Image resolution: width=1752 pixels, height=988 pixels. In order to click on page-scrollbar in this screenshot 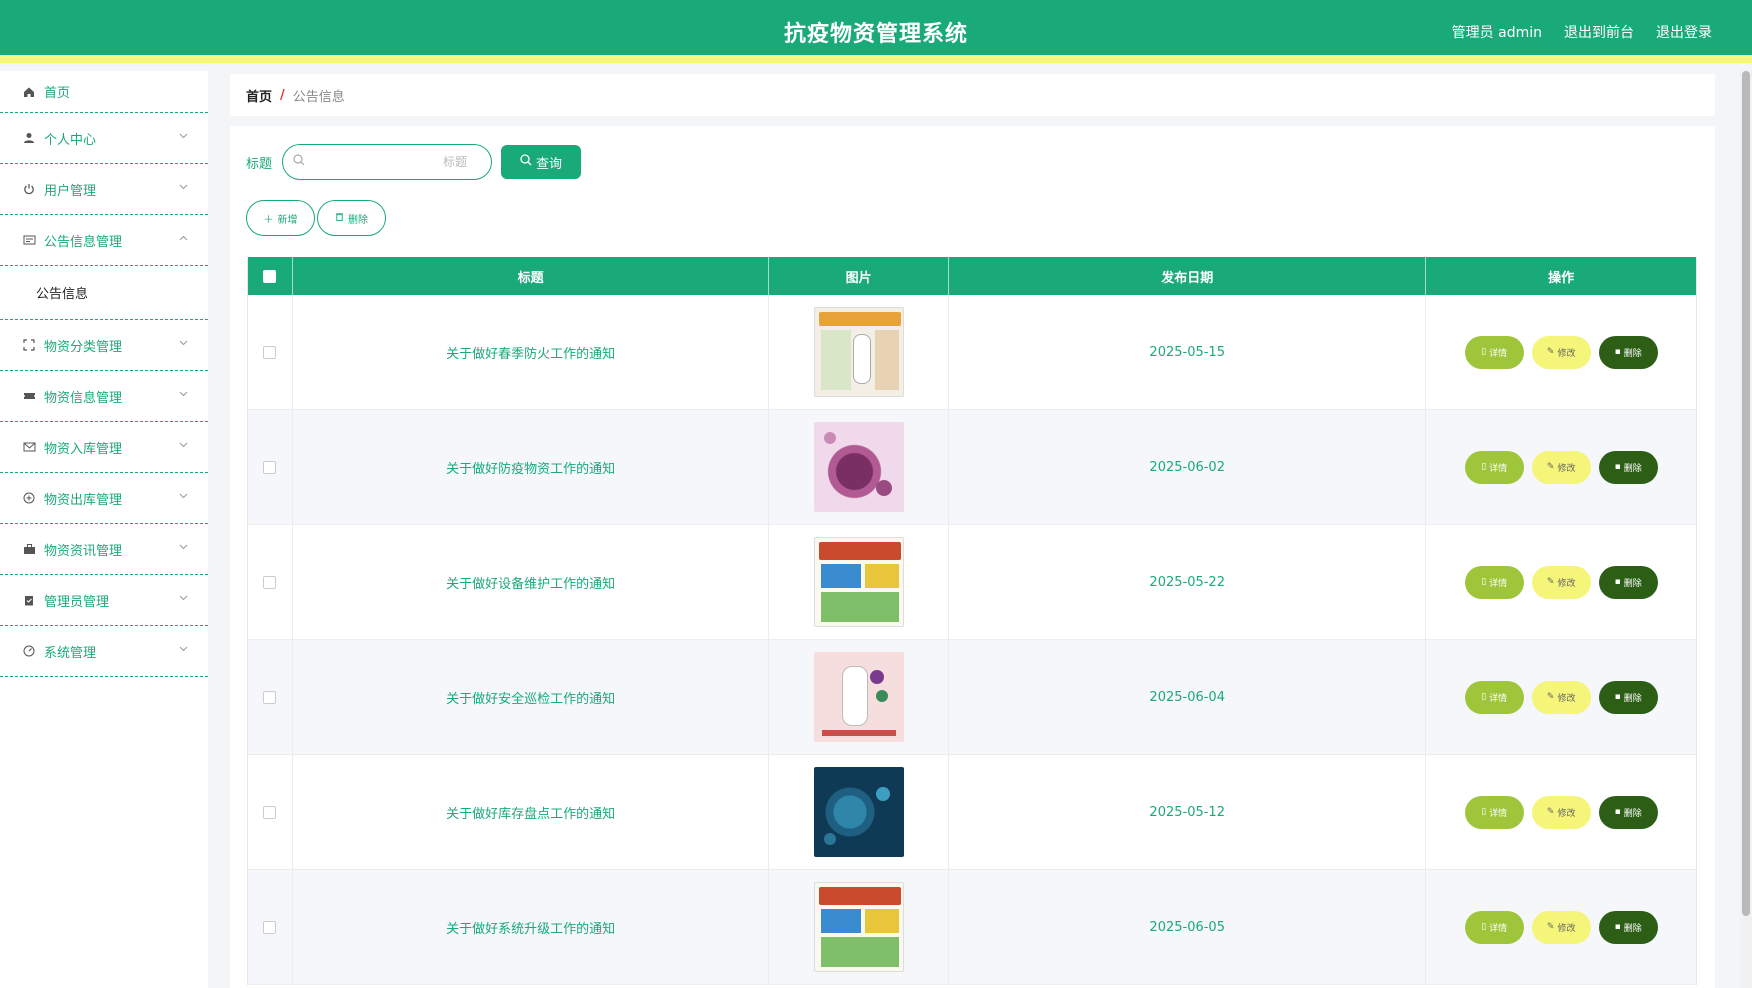, I will do `click(1746, 529)`.